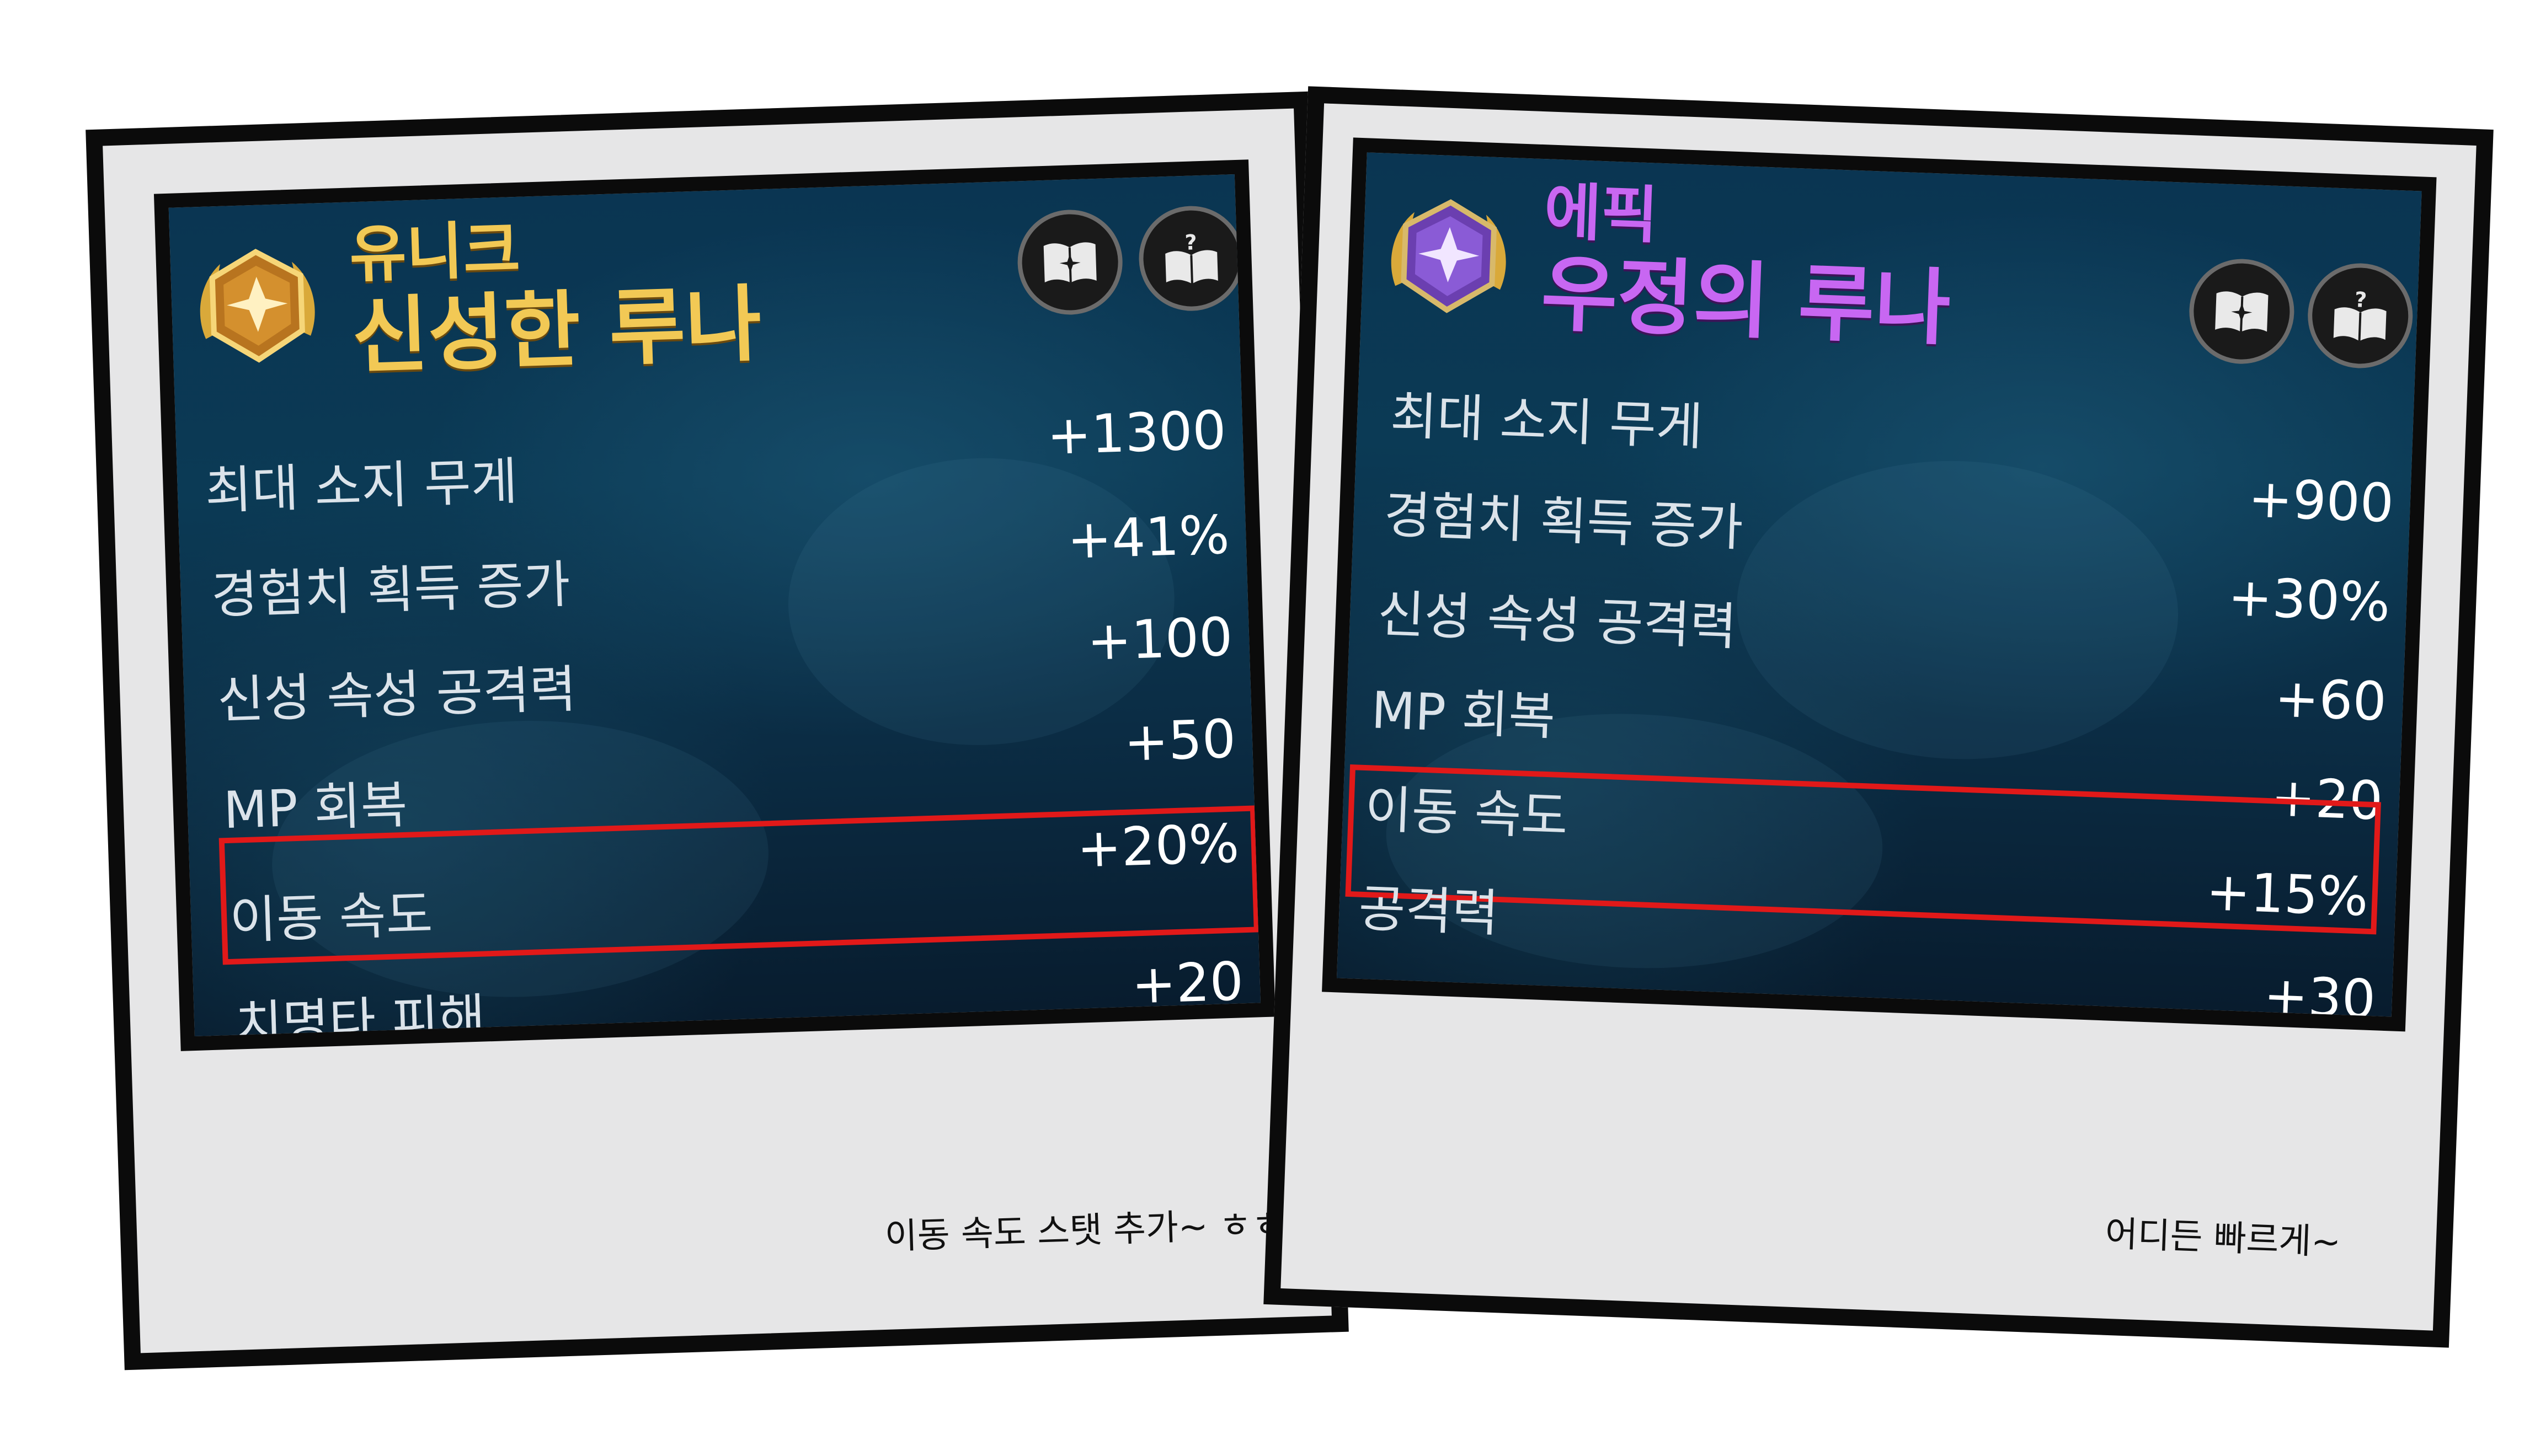 This screenshot has height=1456, width=2535. Describe the element at coordinates (2319, 997) in the screenshot. I see `stat-value-attack: +30` at that location.